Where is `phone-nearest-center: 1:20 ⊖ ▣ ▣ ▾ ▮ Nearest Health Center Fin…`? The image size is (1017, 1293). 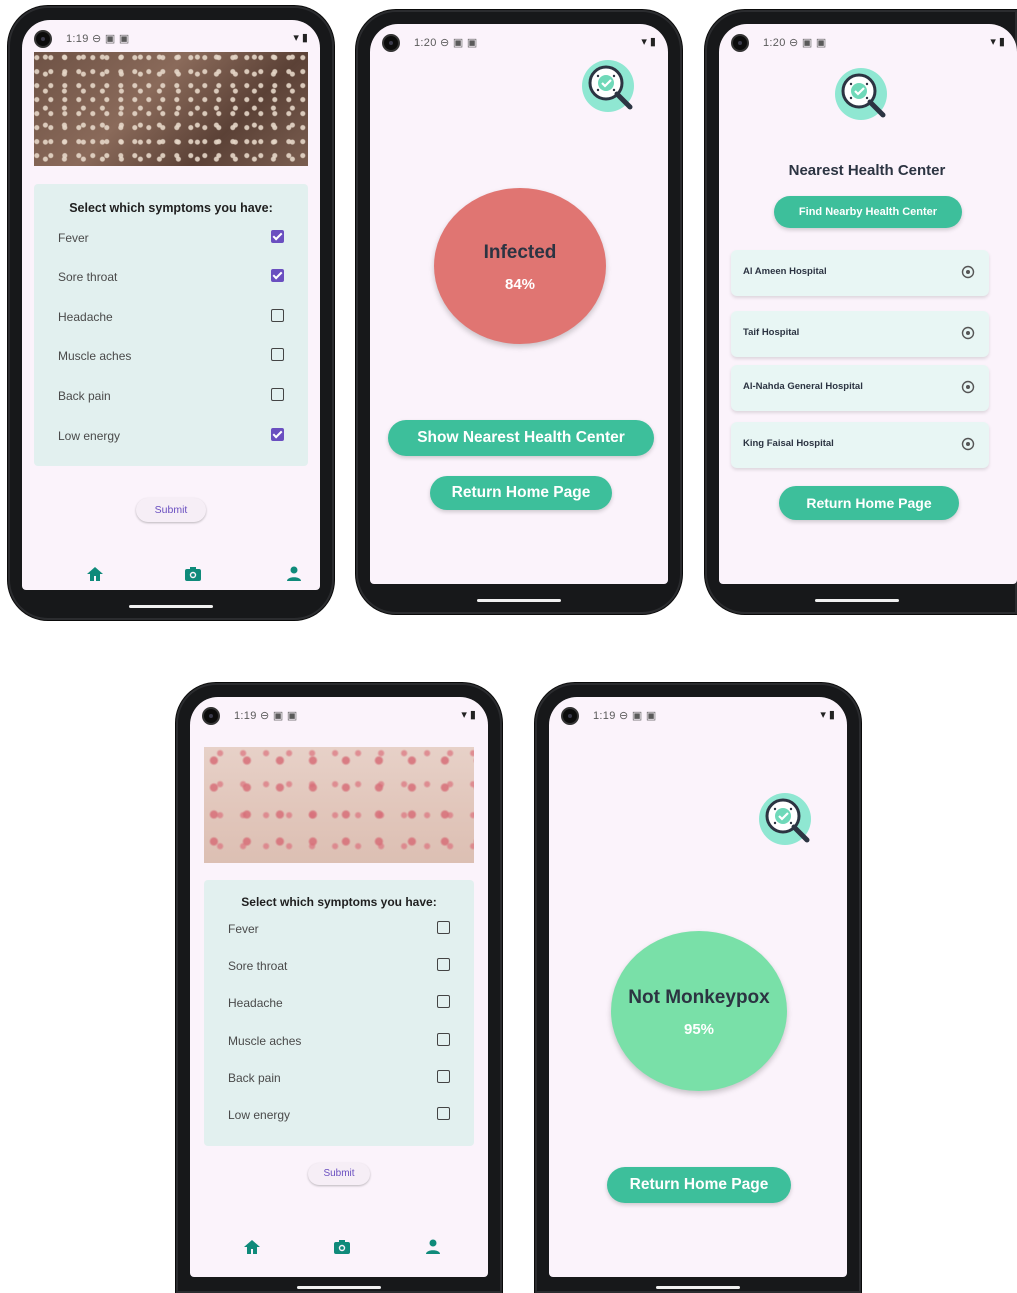
phone-nearest-center: 1:20 ⊖ ▣ ▣ ▾ ▮ Nearest Health Center Fin… is located at coordinates (861, 312).